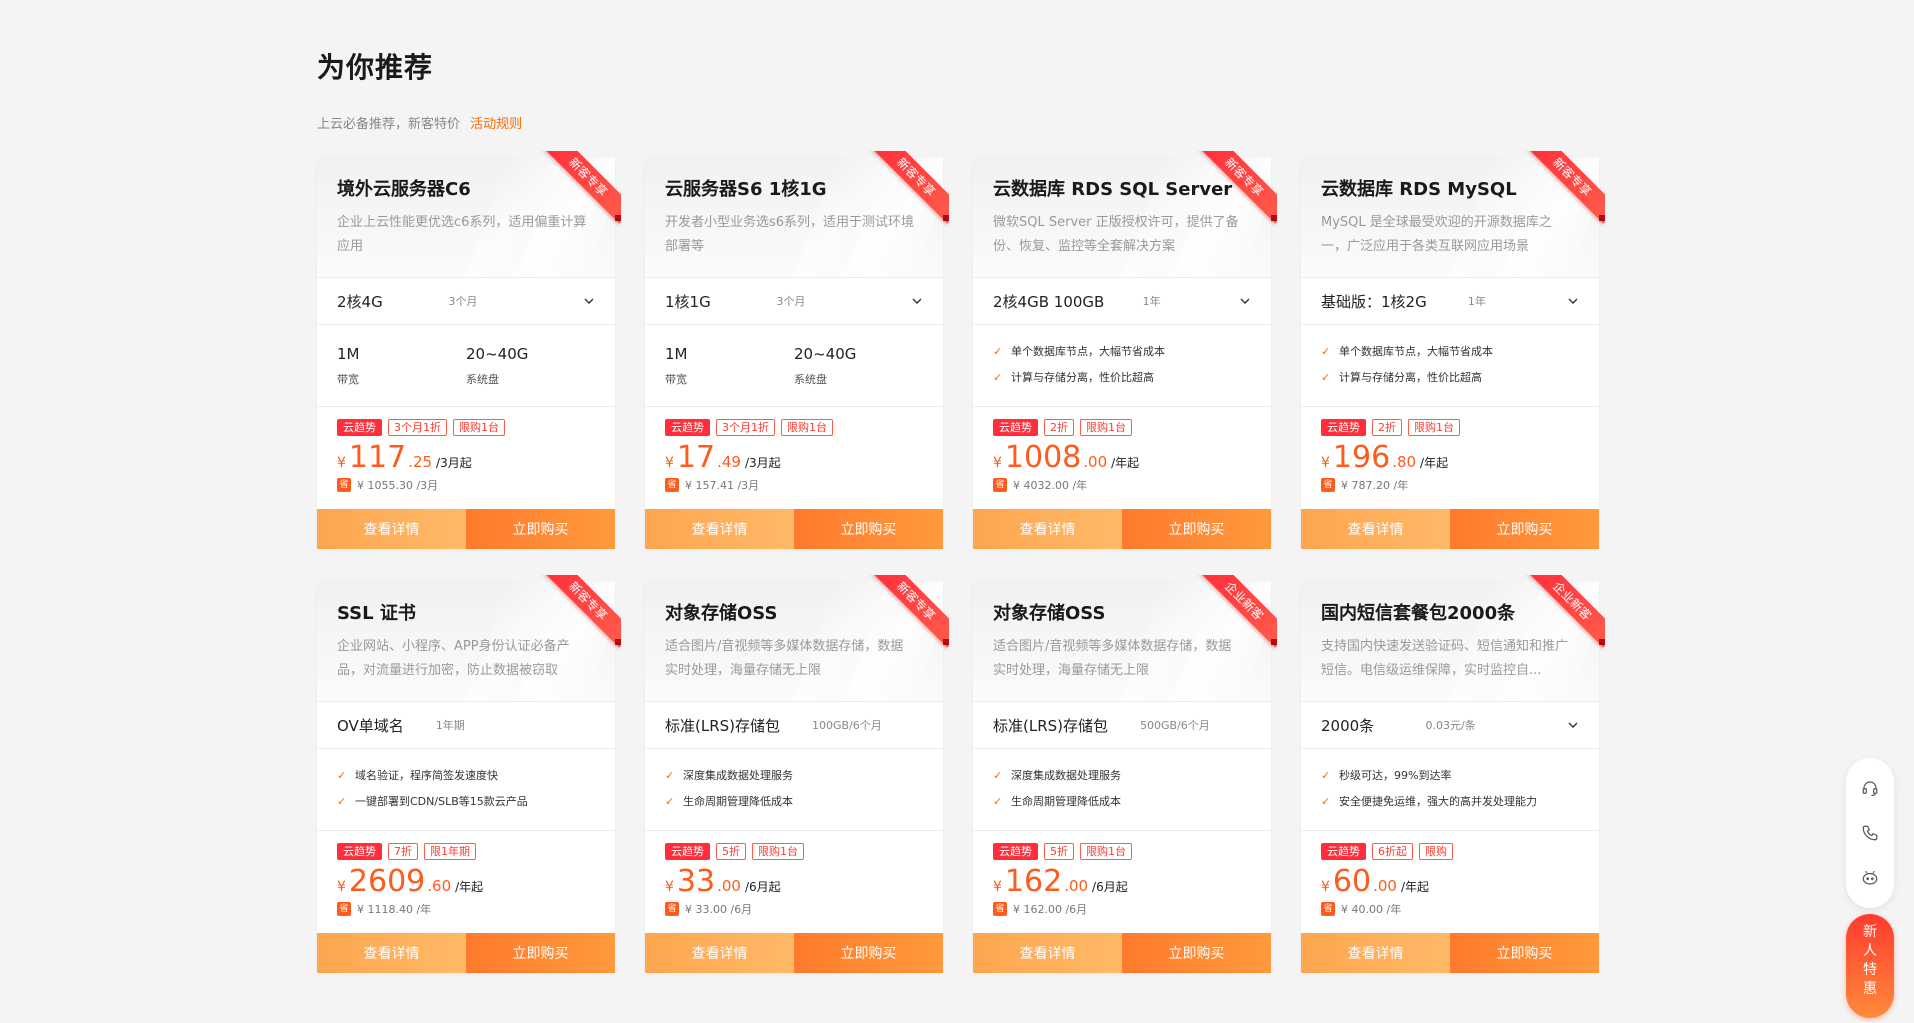 Image resolution: width=1914 pixels, height=1023 pixels. What do you see at coordinates (825, 354) in the screenshot?
I see `stat-value: 20~40G` at bounding box center [825, 354].